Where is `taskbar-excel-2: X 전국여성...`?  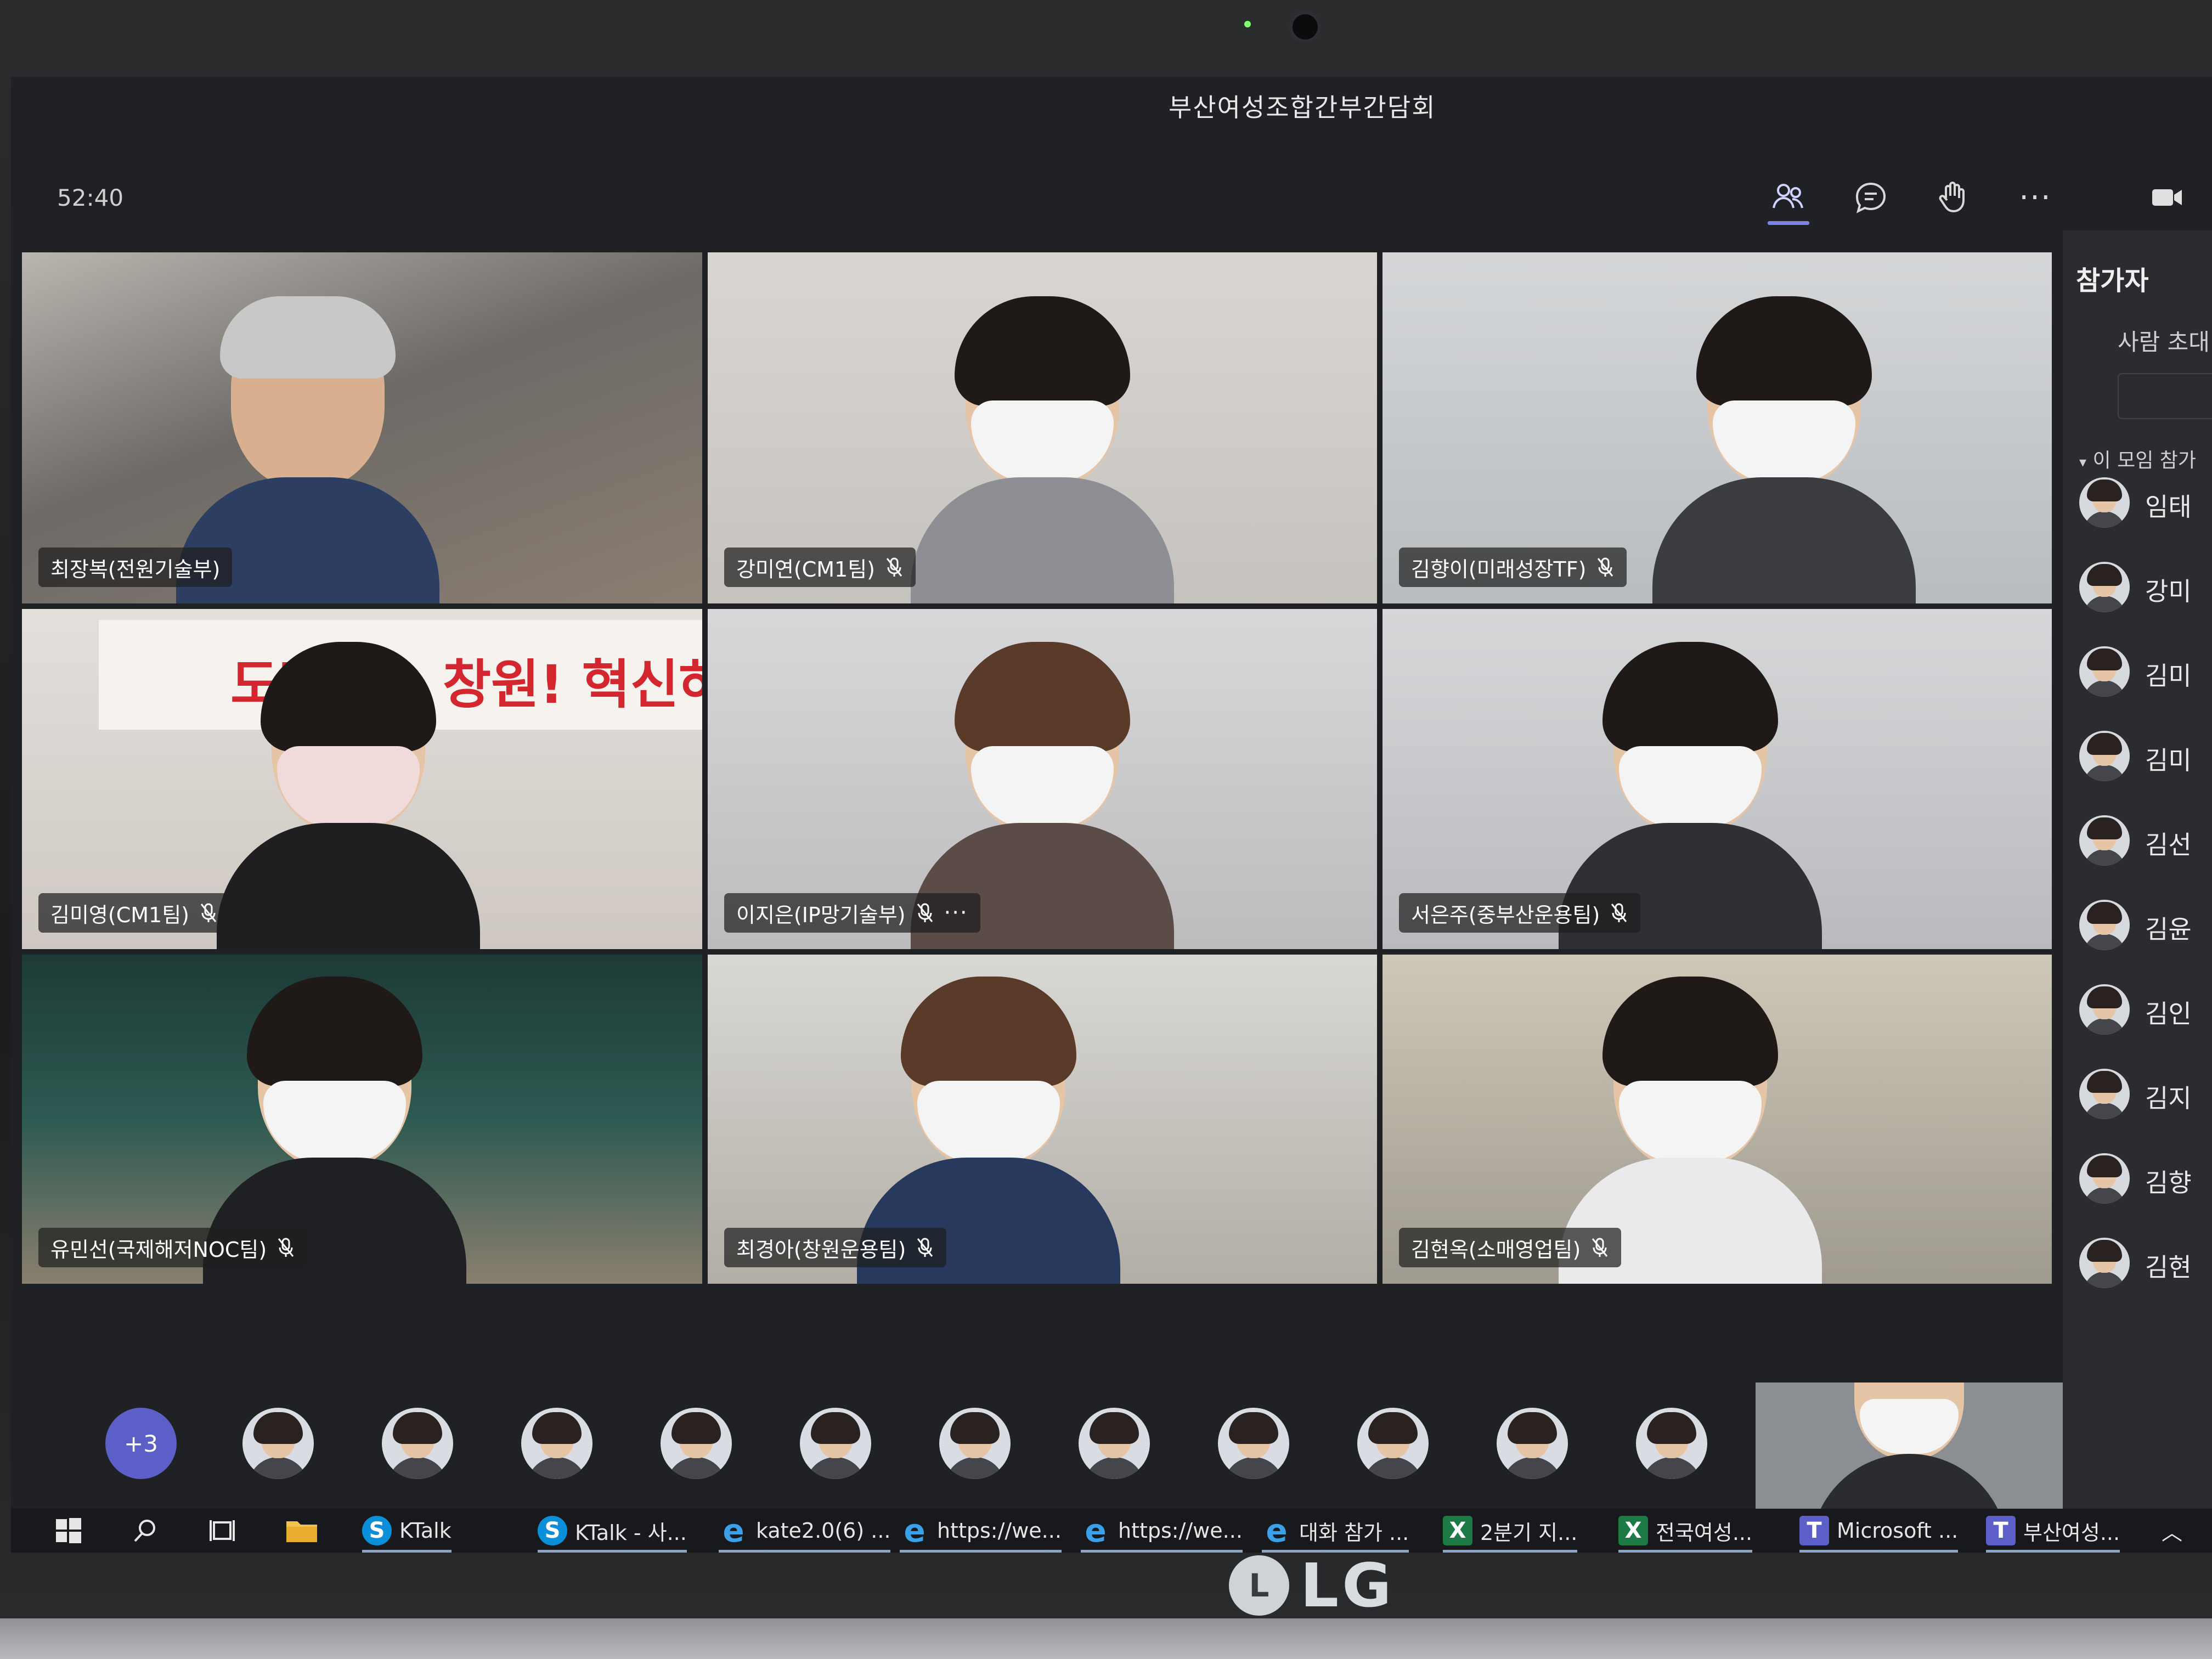 taskbar-excel-2: X 전국여성... is located at coordinates (1685, 1531).